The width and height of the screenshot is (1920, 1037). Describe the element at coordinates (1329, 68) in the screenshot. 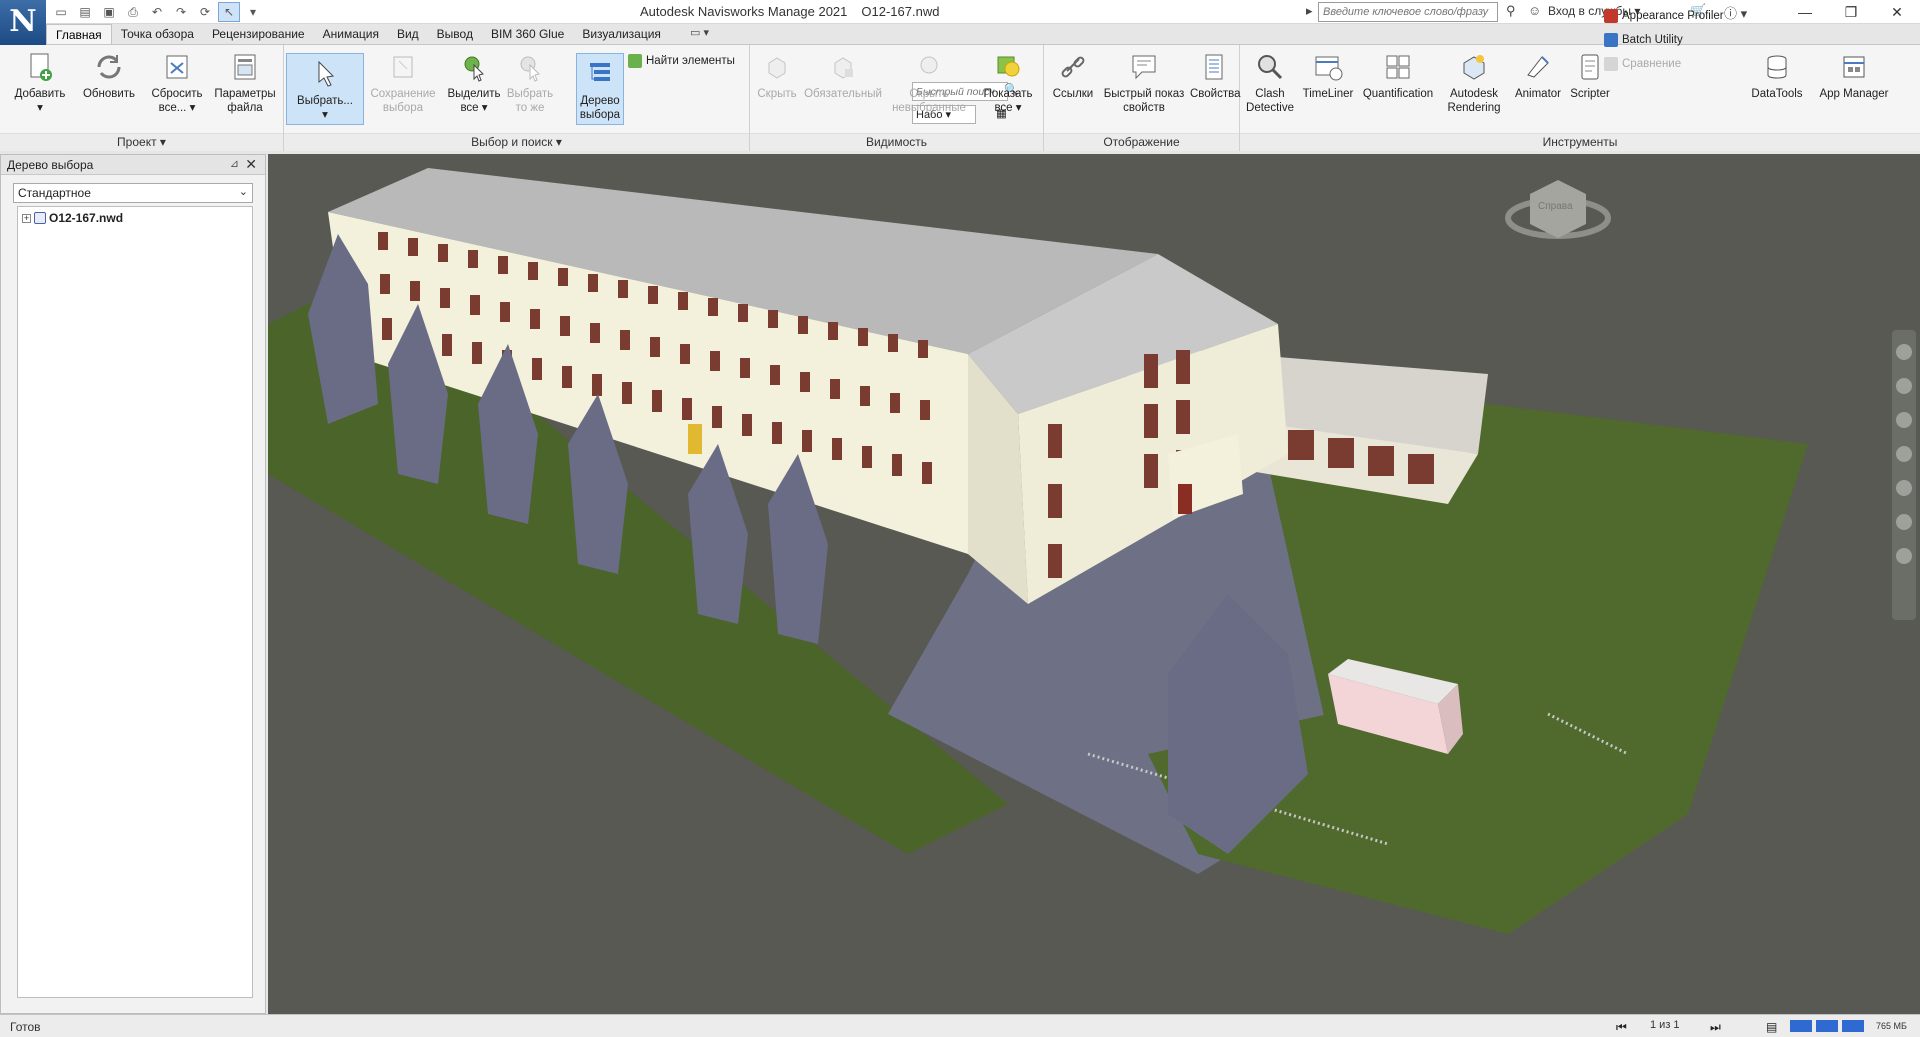

I see `timeliner-icon` at that location.